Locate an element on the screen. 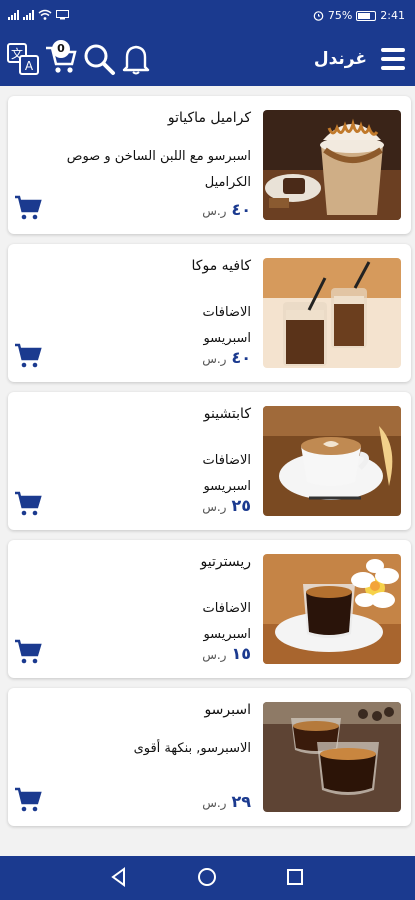 This screenshot has width=415, height=900. back-icon is located at coordinates (119, 877).